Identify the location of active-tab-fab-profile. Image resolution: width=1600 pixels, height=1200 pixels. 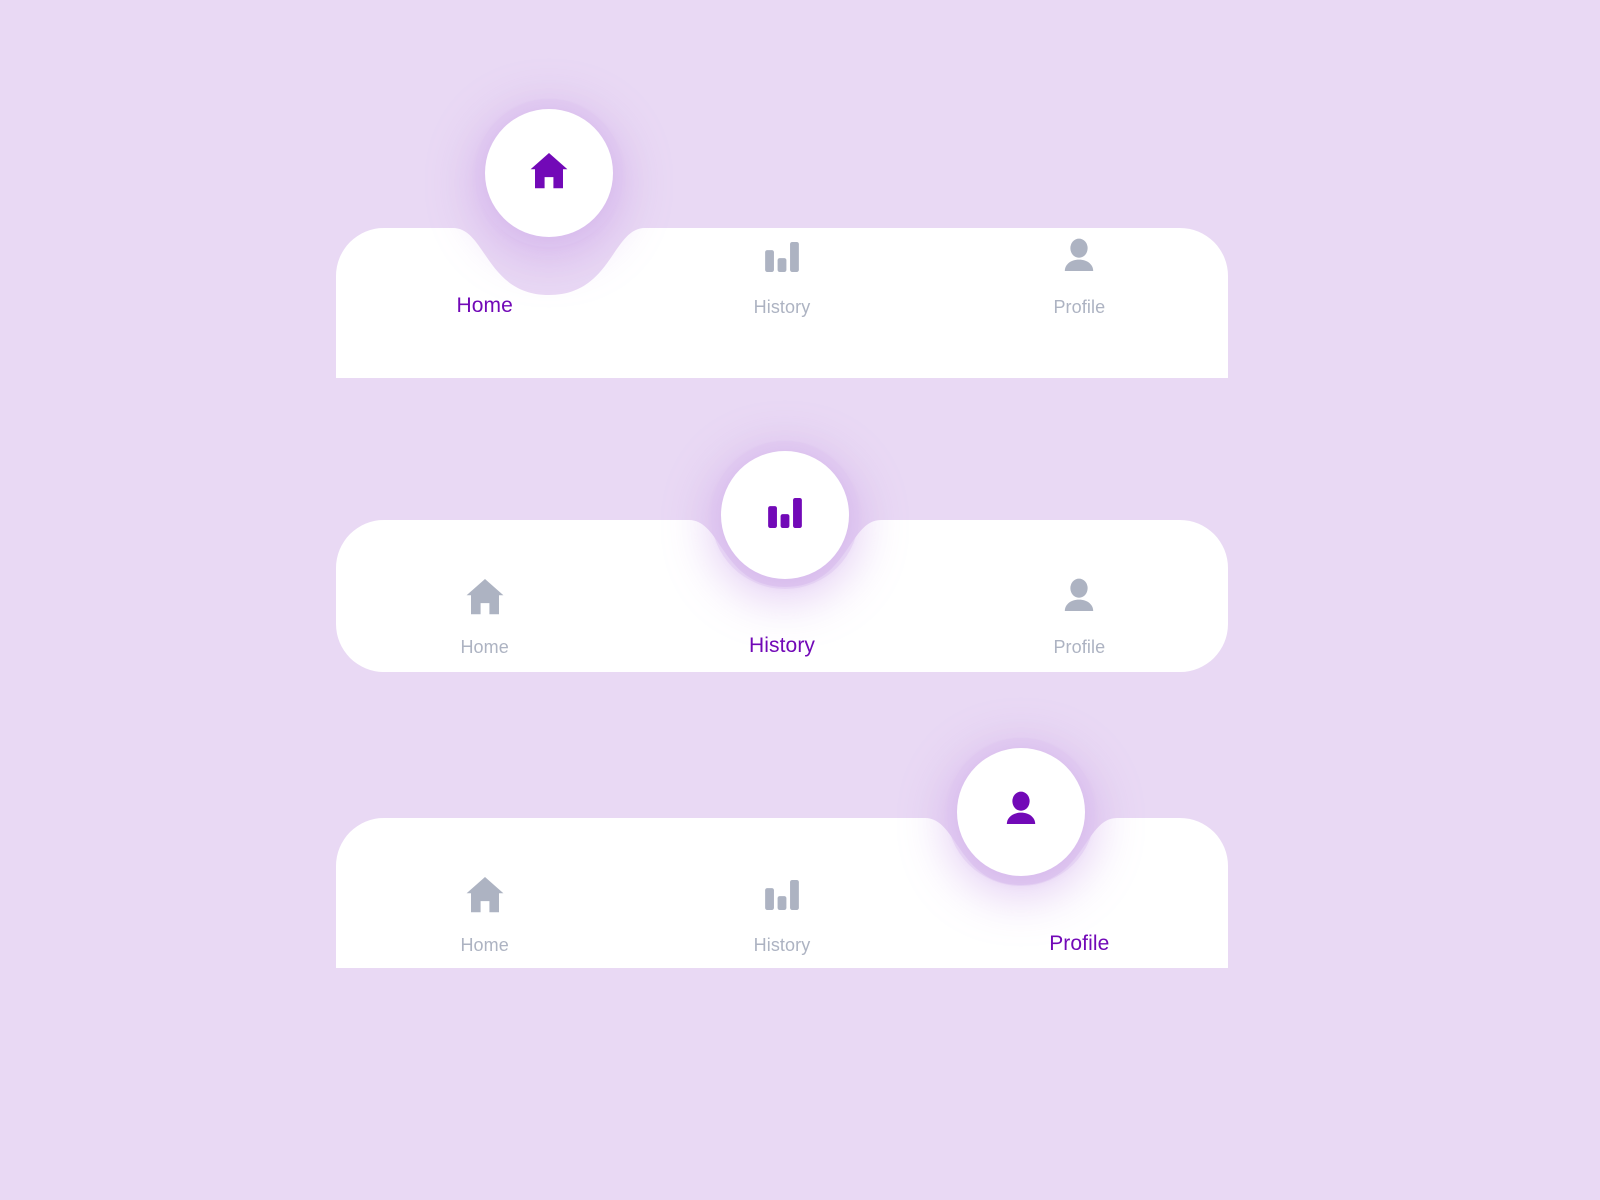
(1021, 812).